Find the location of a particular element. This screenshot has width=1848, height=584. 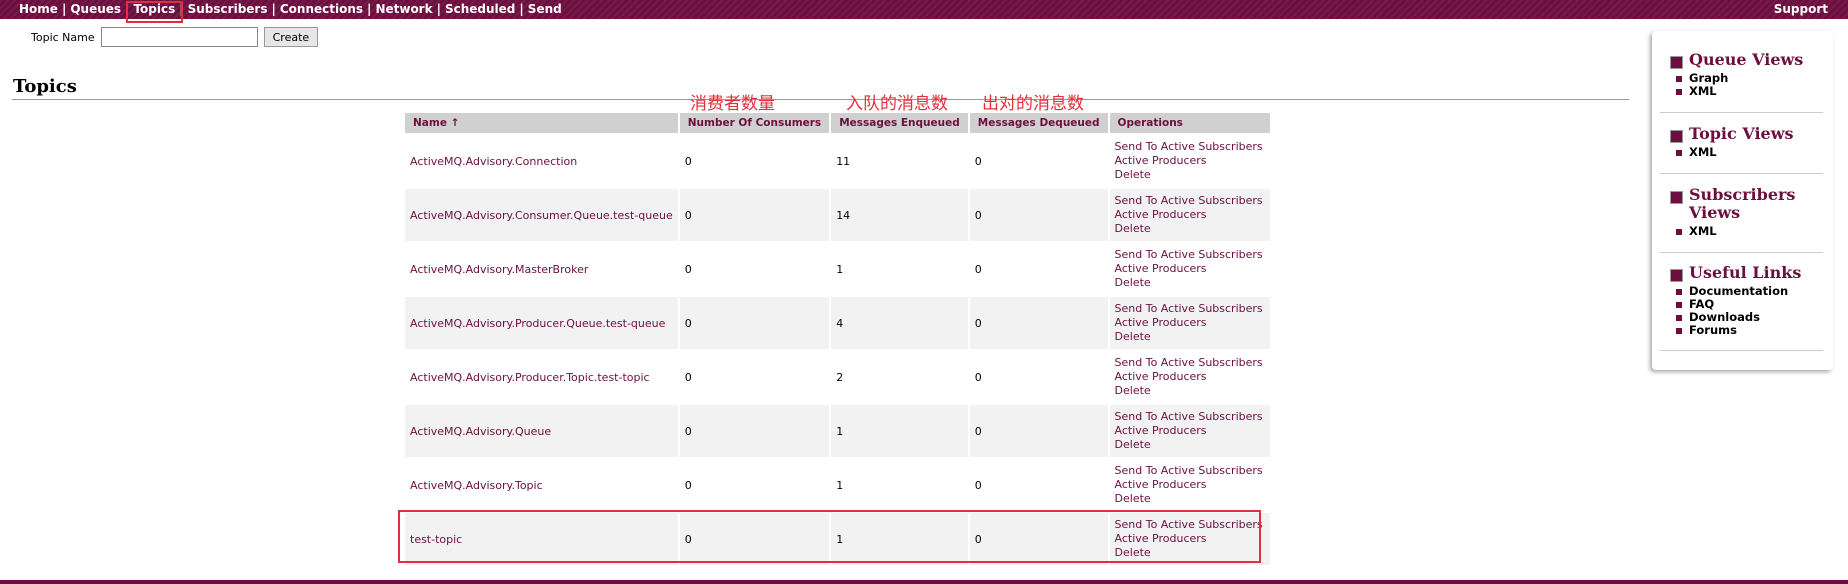

section-title: Subscribers Views is located at coordinates (1742, 203).